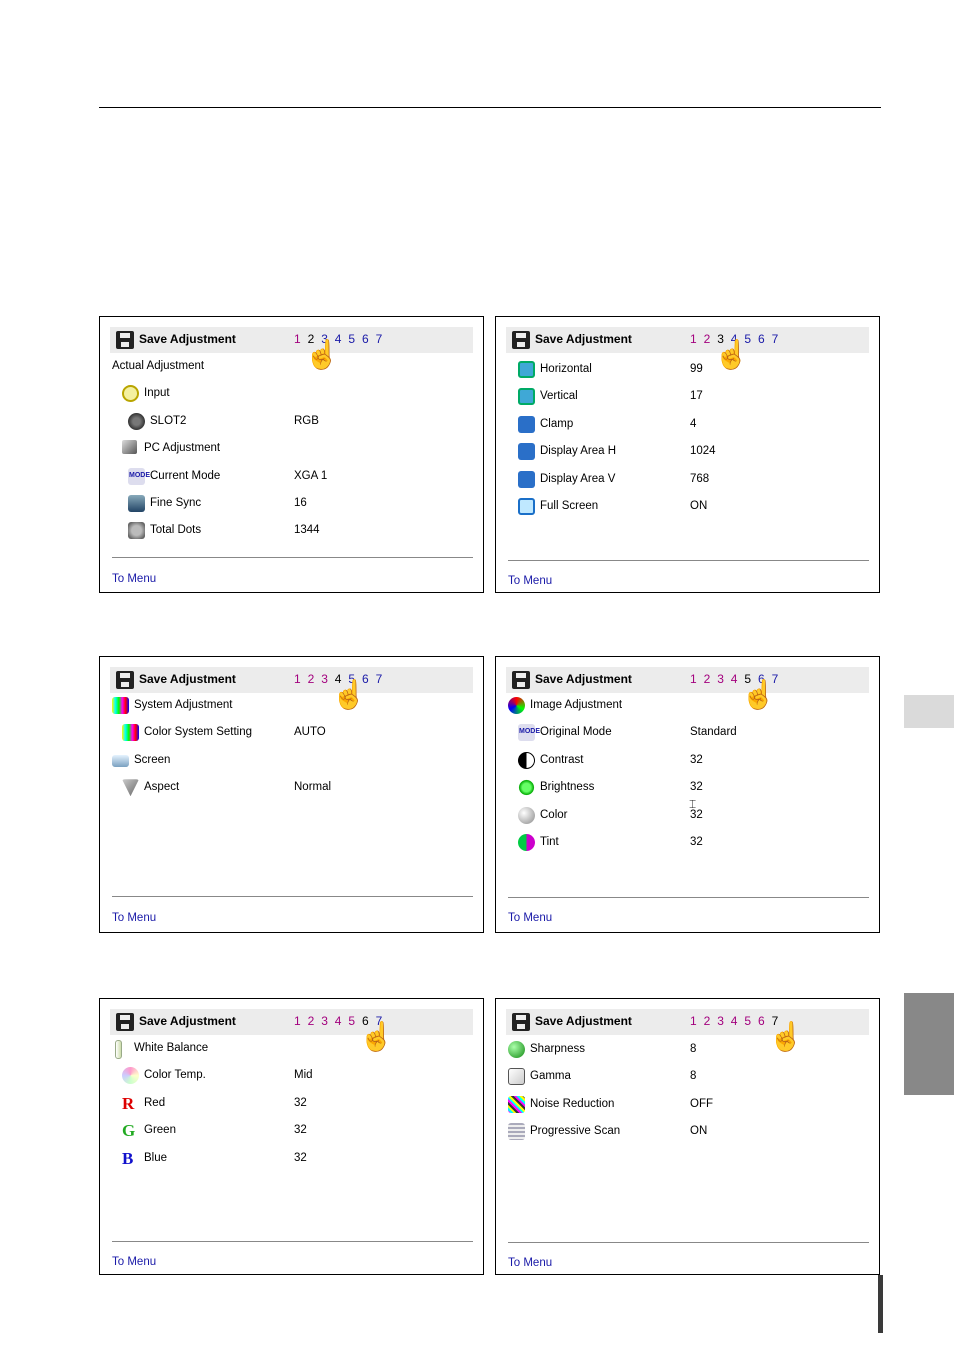  What do you see at coordinates (526, 479) in the screenshot?
I see `display-area-v-icon` at bounding box center [526, 479].